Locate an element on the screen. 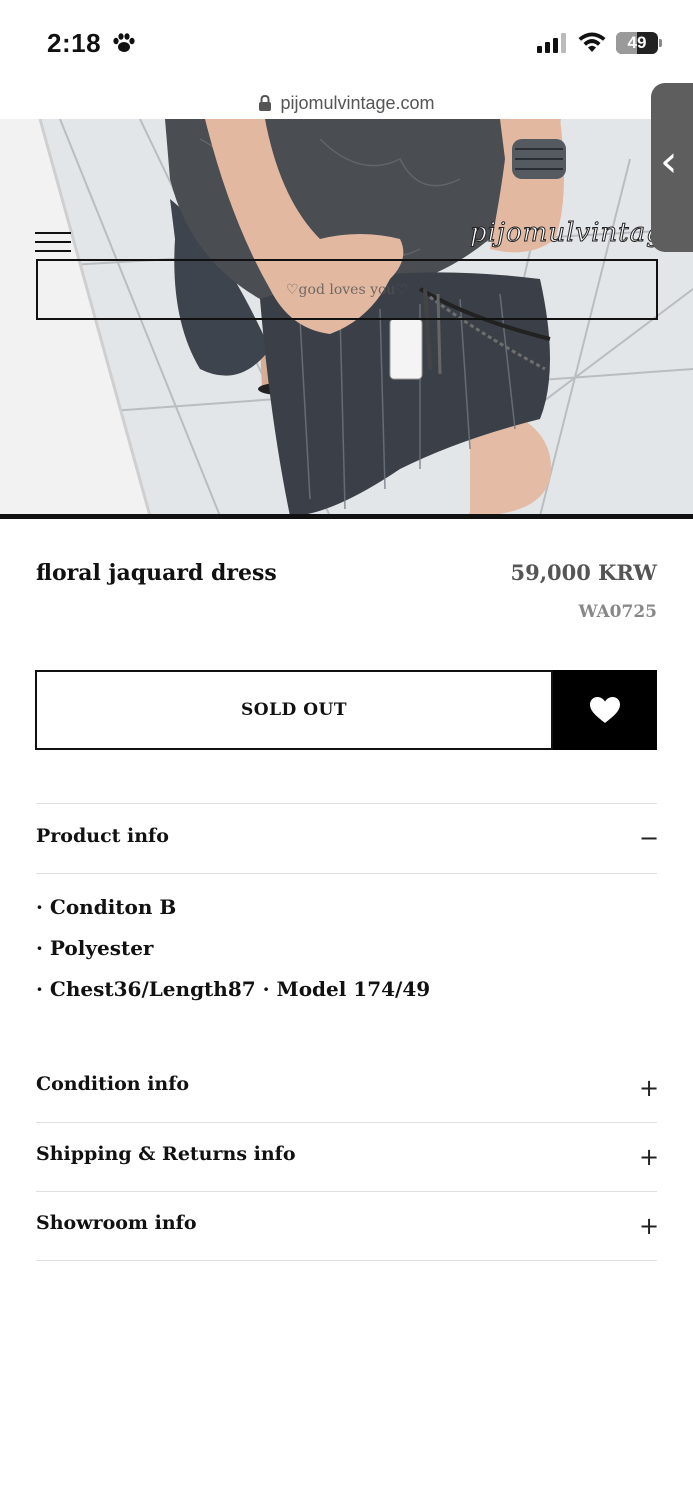 The width and height of the screenshot is (693, 1500). heart-icon is located at coordinates (605, 710).